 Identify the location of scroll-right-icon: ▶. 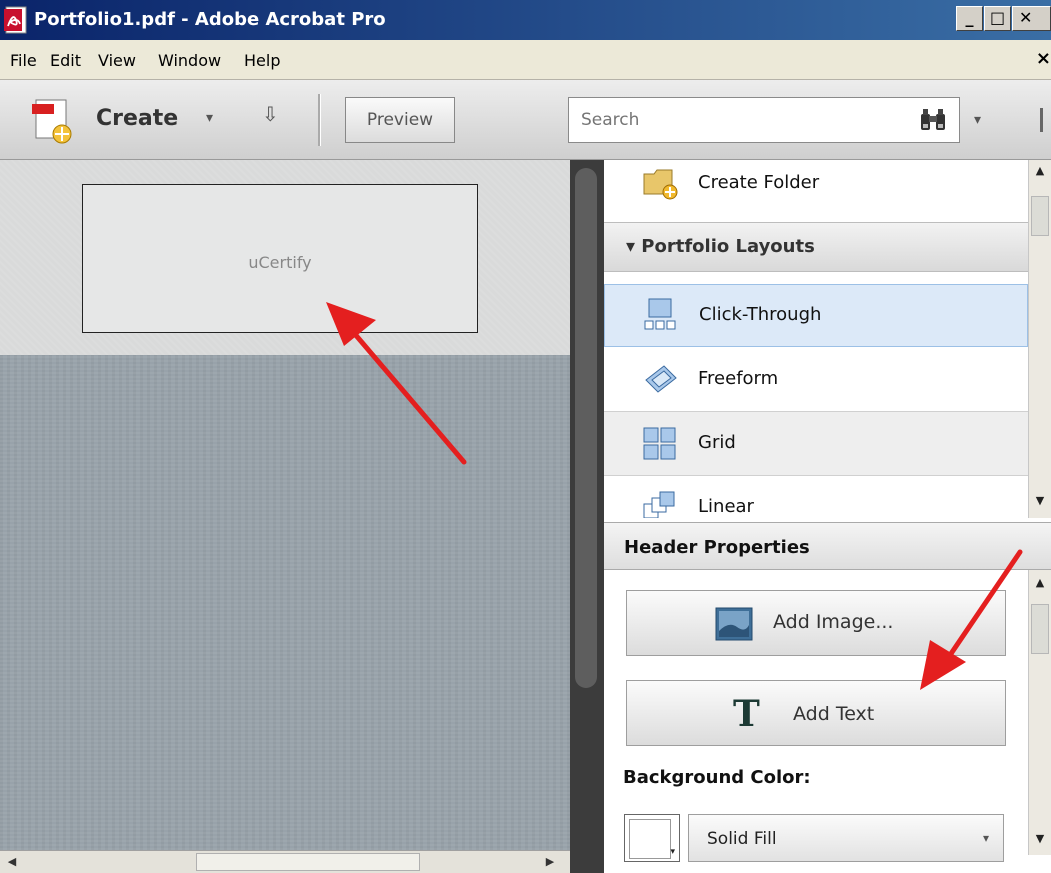
(550, 862).